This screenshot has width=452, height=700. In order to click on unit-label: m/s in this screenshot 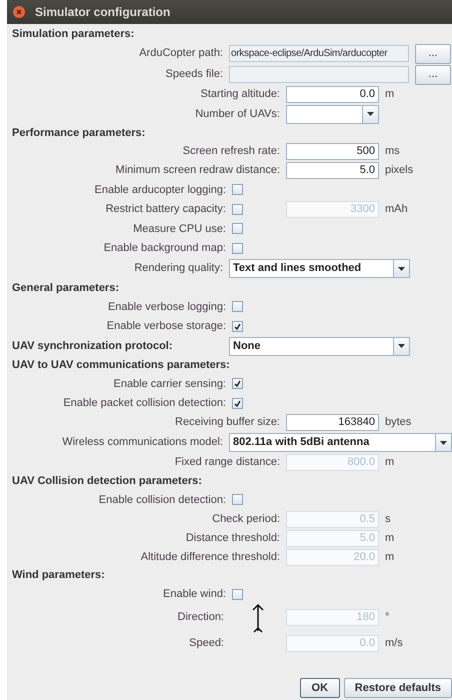, I will do `click(394, 644)`.